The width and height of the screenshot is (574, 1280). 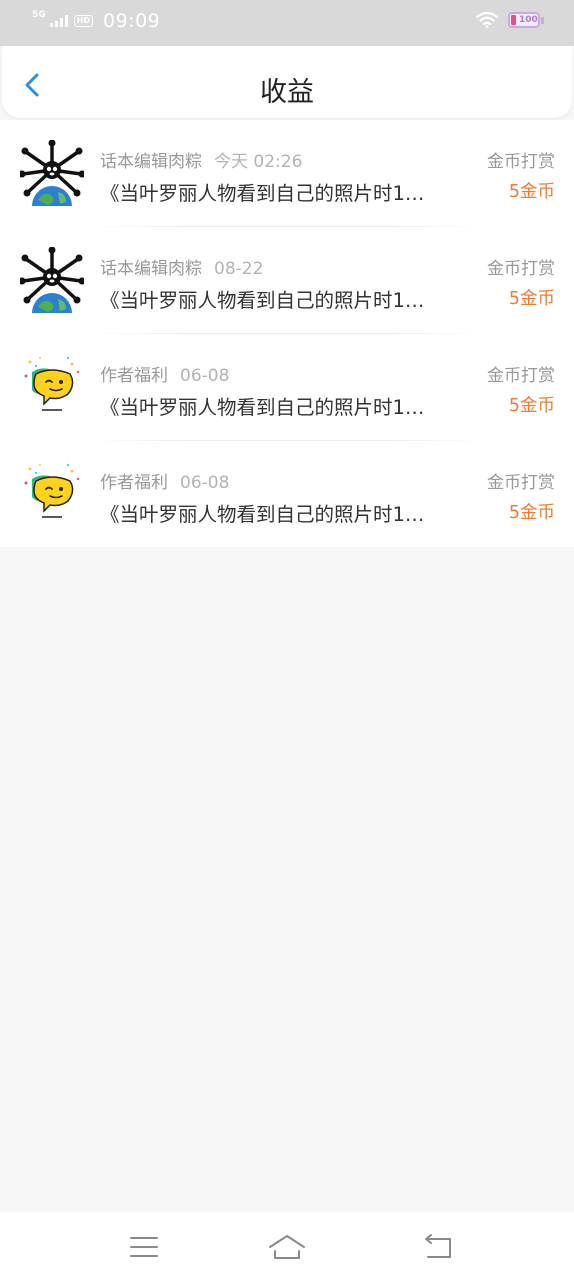 I want to click on record-date: 今天 02:26, so click(x=258, y=162).